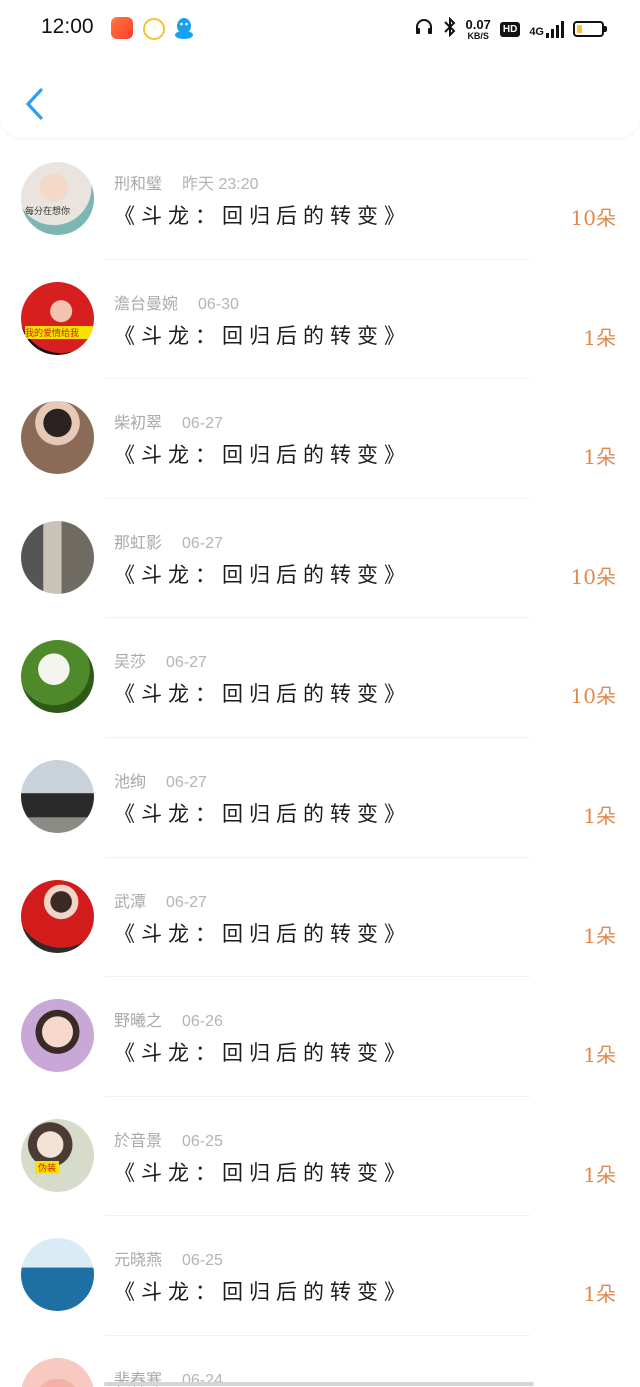 The width and height of the screenshot is (640, 1387). Describe the element at coordinates (160, 900) in the screenshot. I see `sender-meta: 武潭 06-27` at that location.